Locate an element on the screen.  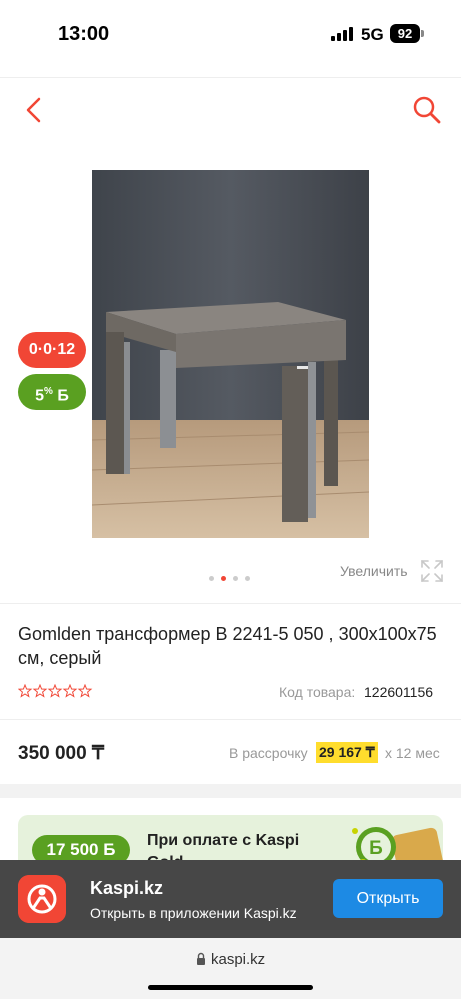
installment-prefix: В рассрочку is located at coordinates (268, 753).